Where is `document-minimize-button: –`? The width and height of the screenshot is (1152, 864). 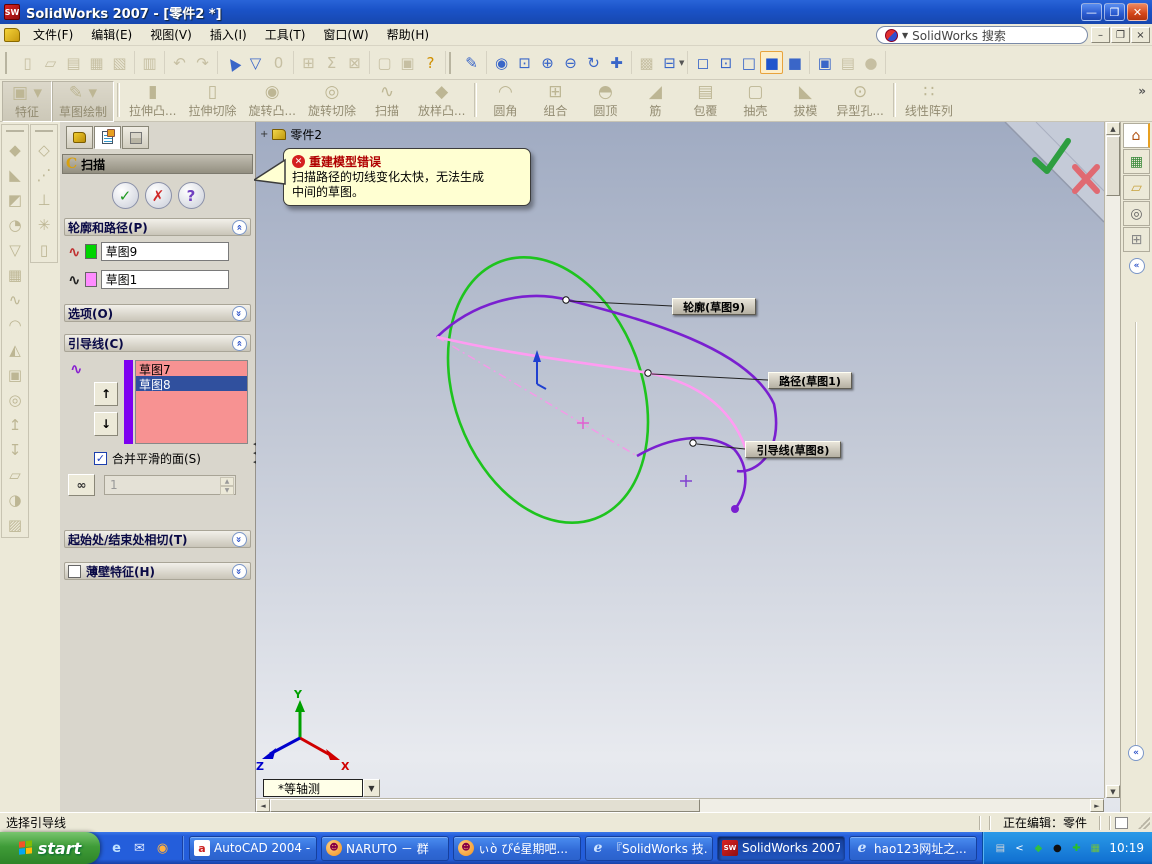 document-minimize-button: – is located at coordinates (1100, 35).